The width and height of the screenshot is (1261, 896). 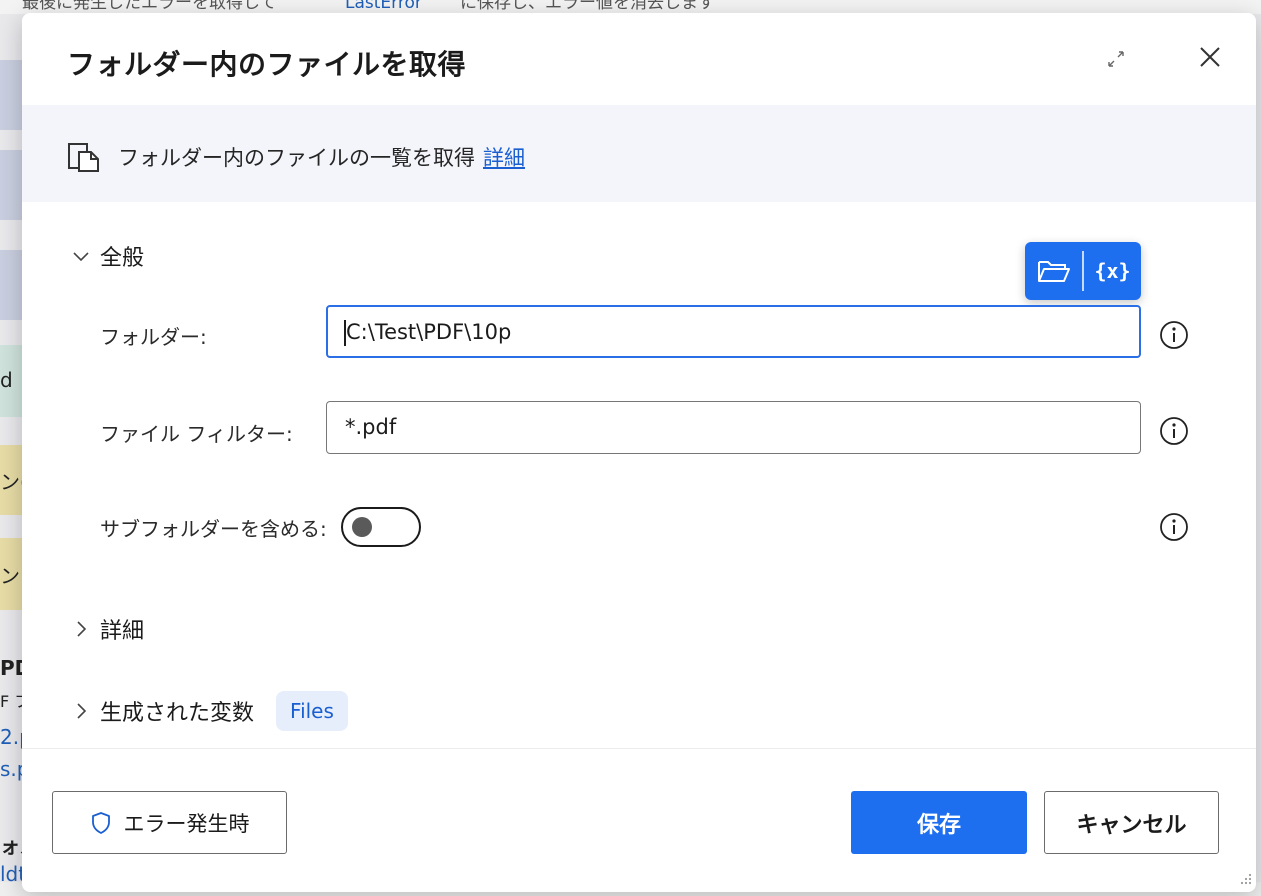 I want to click on on-error-label: エラー発生時, so click(x=186, y=823).